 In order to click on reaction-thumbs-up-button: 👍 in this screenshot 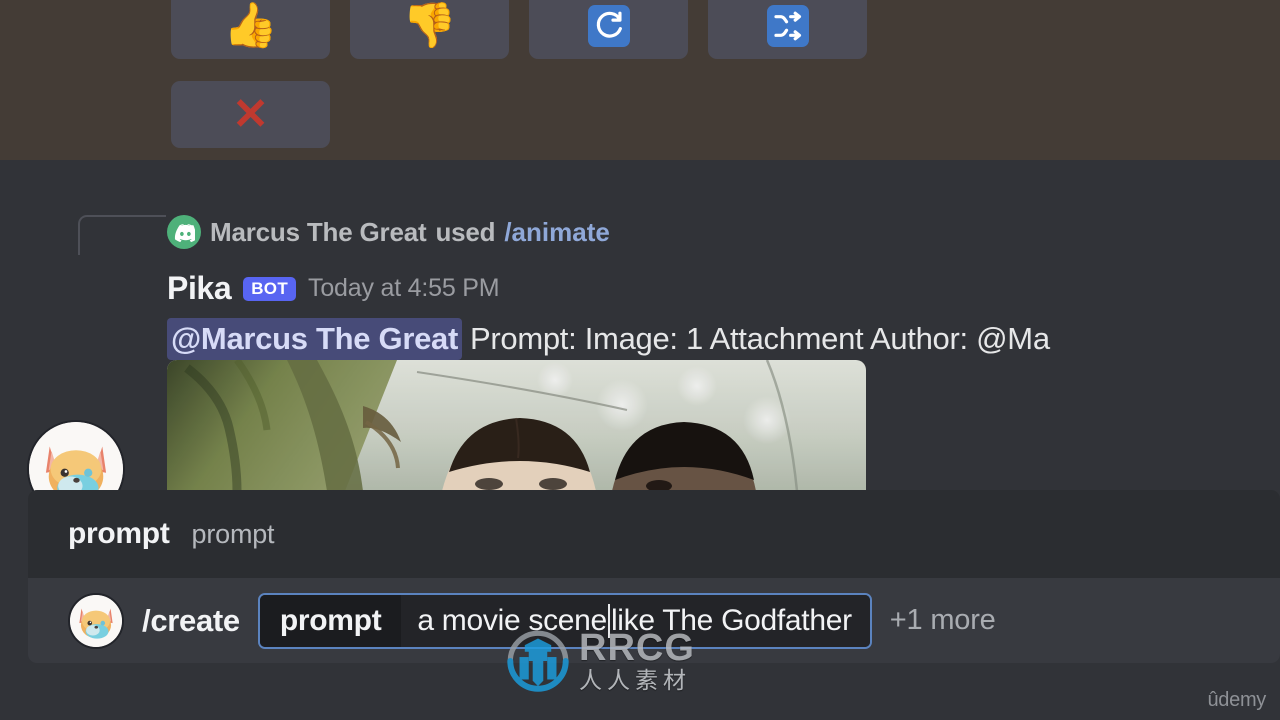, I will do `click(250, 29)`.